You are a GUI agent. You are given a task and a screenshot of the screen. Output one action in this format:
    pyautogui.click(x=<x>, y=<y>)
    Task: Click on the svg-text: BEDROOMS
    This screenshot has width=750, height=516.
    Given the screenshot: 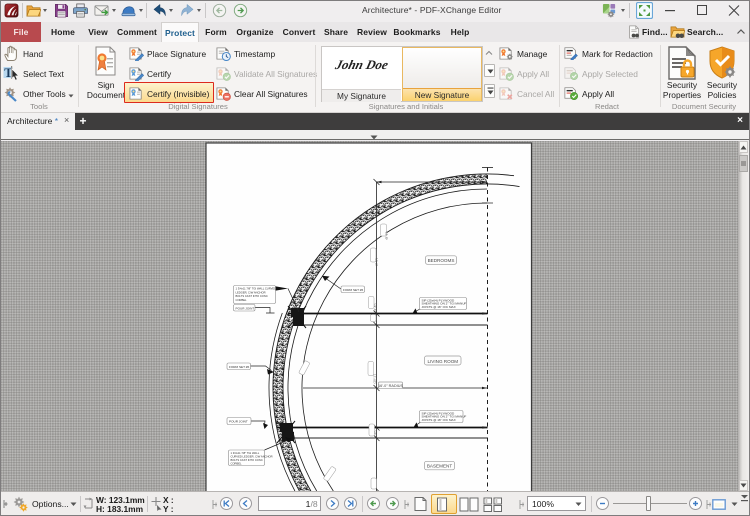 What is the action you would take?
    pyautogui.click(x=441, y=260)
    